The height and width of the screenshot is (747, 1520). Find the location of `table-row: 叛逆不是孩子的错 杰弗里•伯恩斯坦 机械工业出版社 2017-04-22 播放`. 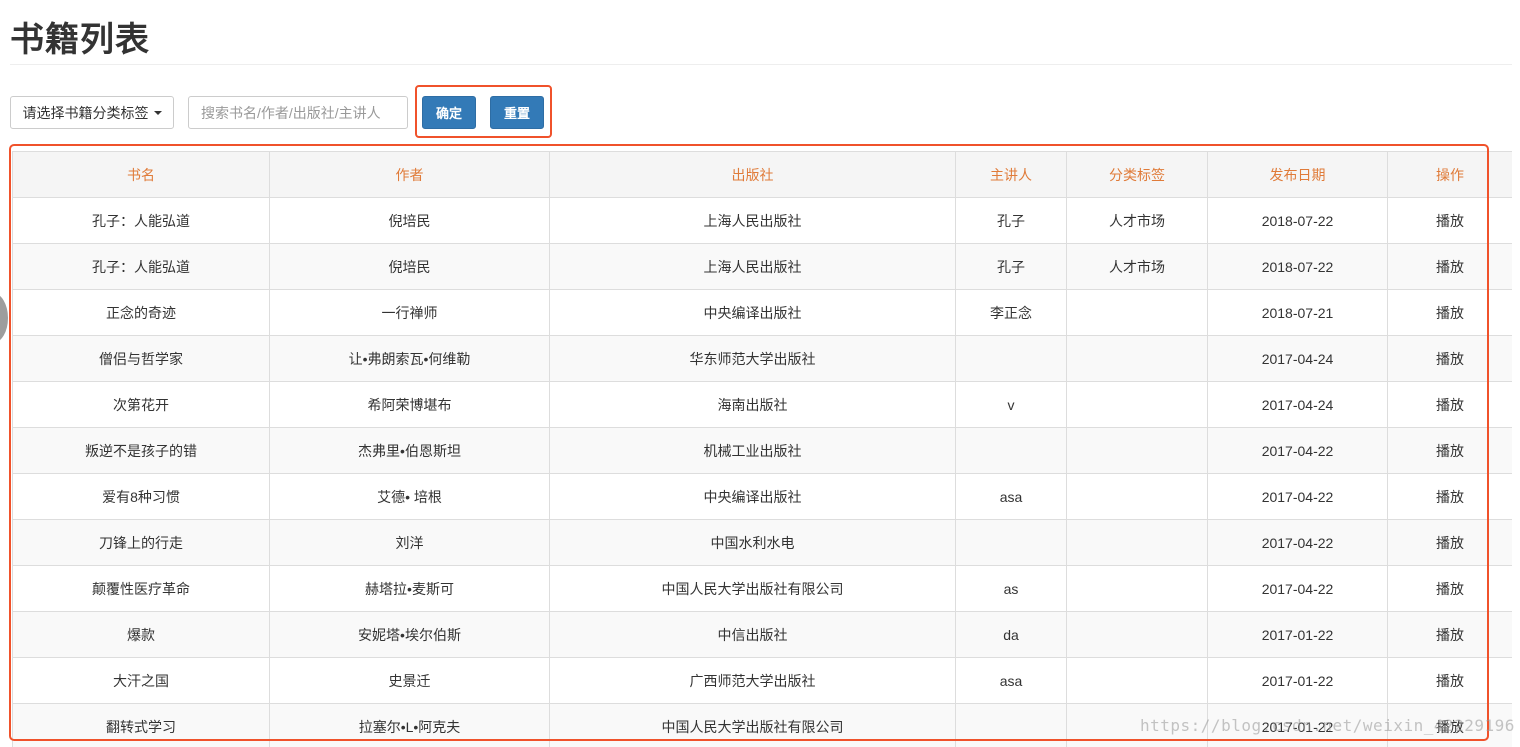

table-row: 叛逆不是孩子的错 杰弗里•伯恩斯坦 机械工业出版社 2017-04-22 播放 is located at coordinates (762, 450).